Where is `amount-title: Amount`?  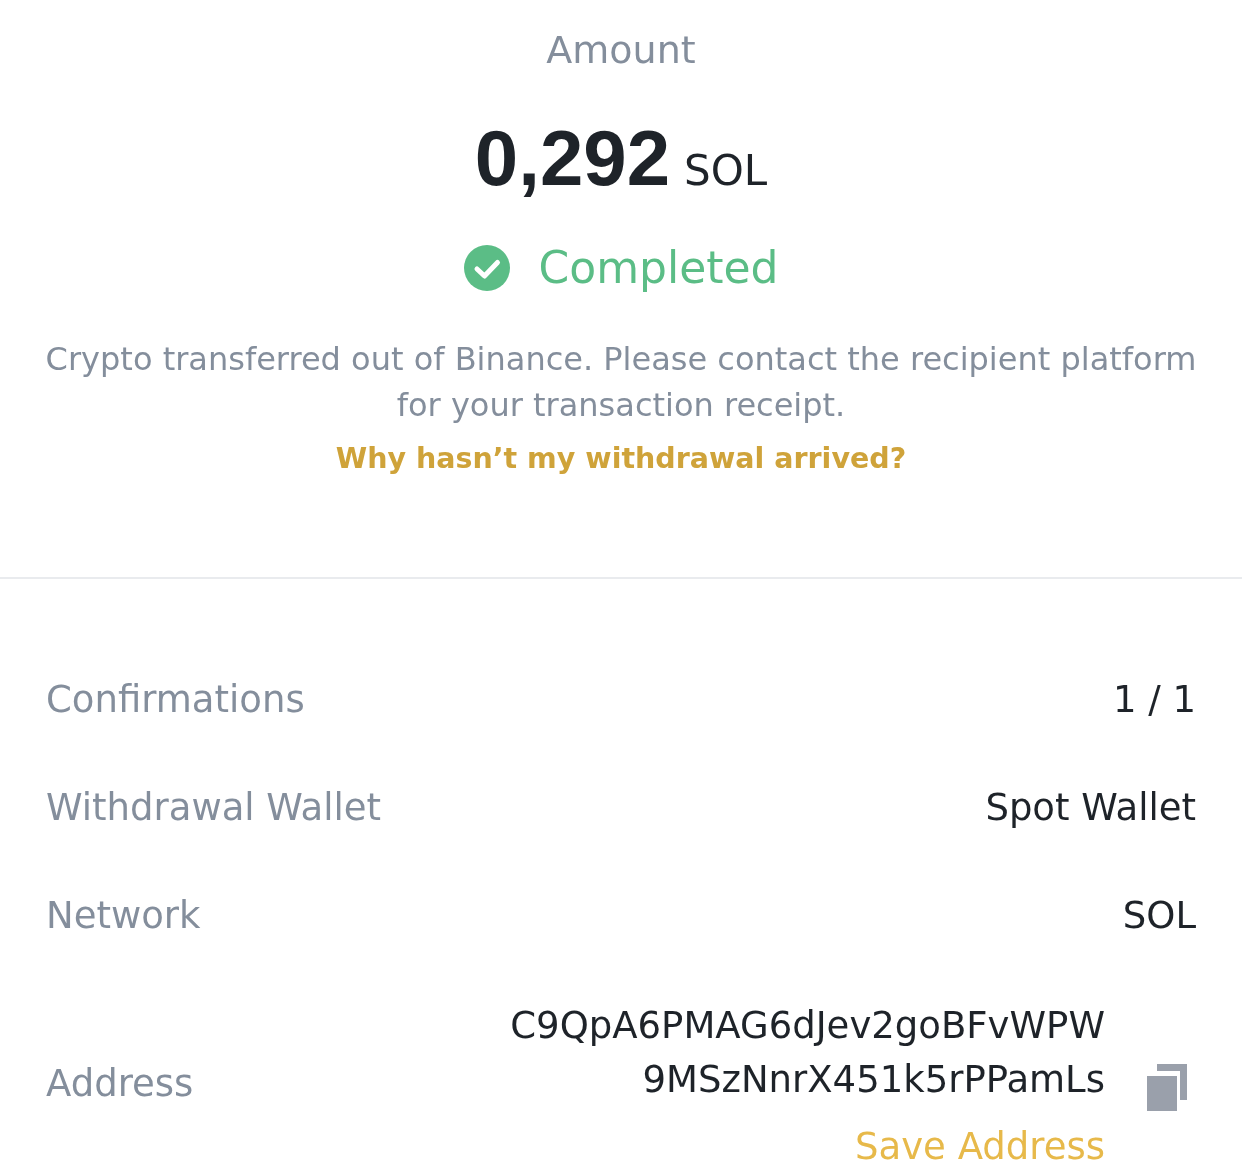
amount-title: Amount is located at coordinates (621, 50).